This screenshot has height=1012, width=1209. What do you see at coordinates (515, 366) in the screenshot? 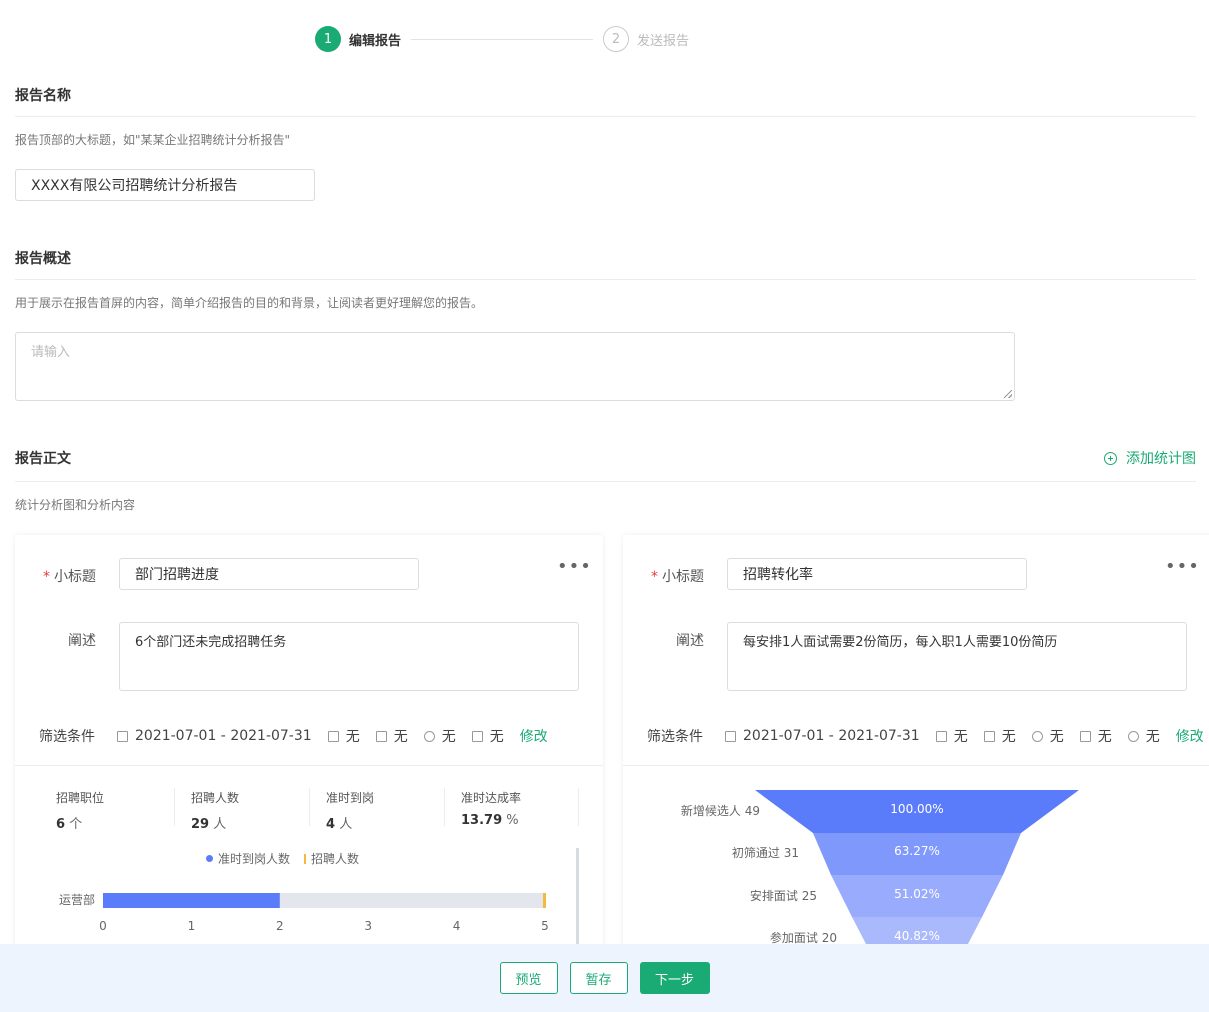
I see `overview-textarea: 请输入` at bounding box center [515, 366].